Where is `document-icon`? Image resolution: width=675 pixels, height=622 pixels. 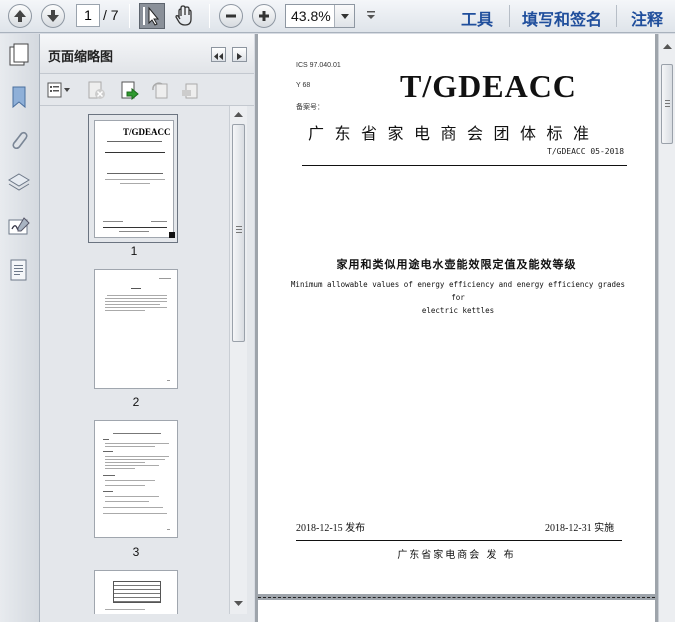 document-icon is located at coordinates (19, 270).